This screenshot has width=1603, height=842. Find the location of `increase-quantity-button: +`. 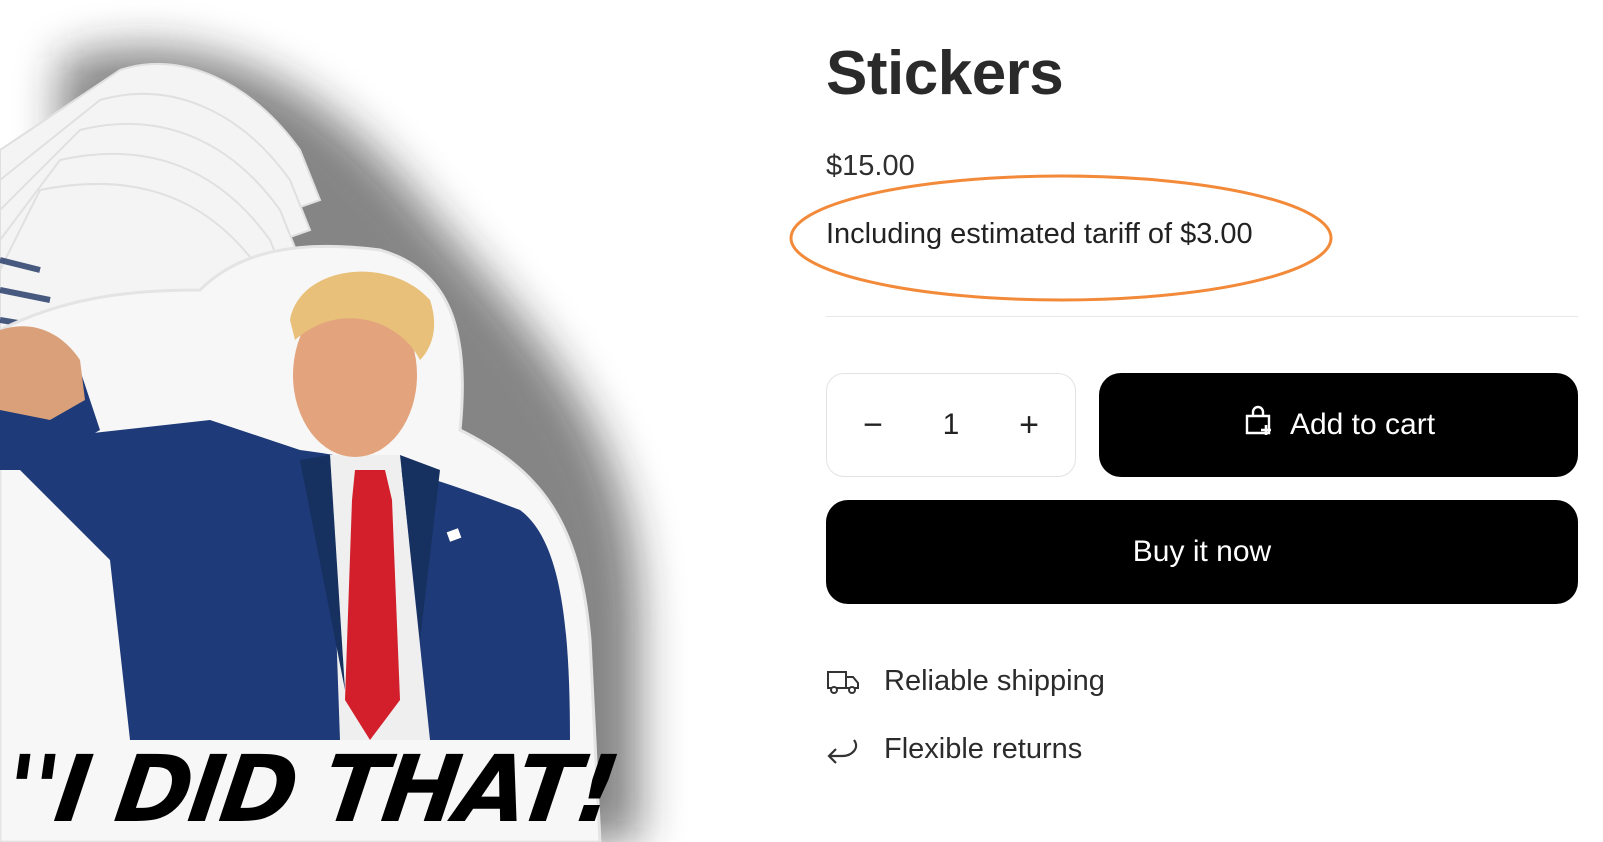

increase-quantity-button: + is located at coordinates (1029, 425).